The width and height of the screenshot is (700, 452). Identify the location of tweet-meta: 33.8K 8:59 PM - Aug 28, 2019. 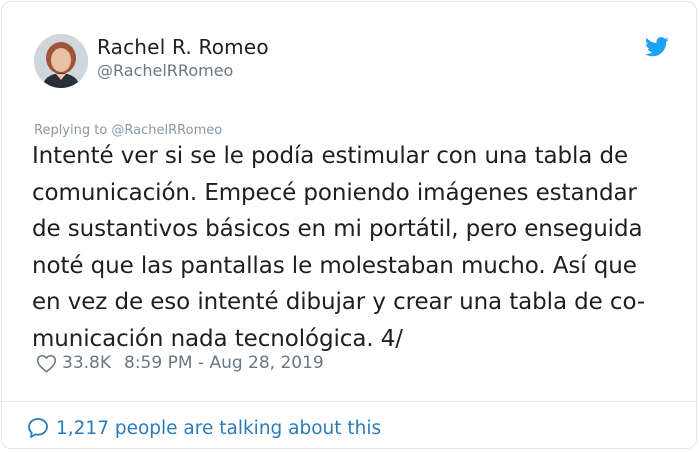
(180, 363).